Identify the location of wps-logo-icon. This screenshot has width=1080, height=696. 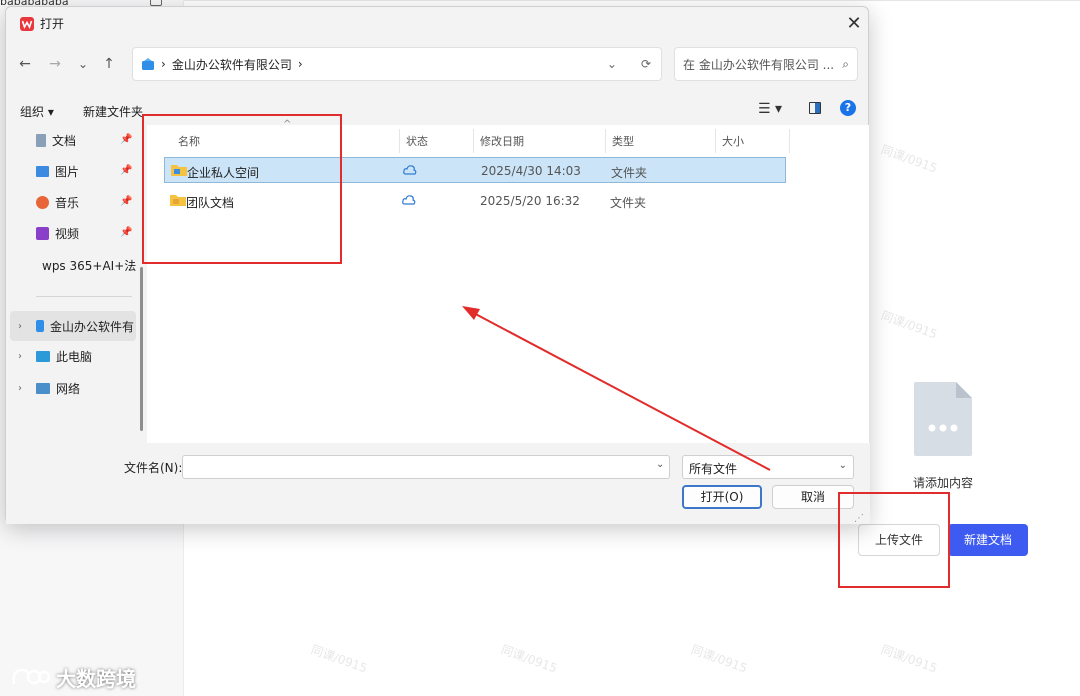
(27, 23).